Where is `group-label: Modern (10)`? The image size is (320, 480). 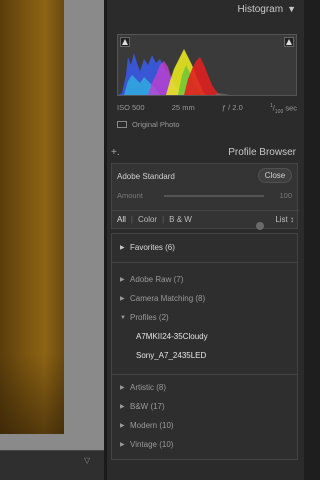
group-label: Modern (10) is located at coordinates (152, 425).